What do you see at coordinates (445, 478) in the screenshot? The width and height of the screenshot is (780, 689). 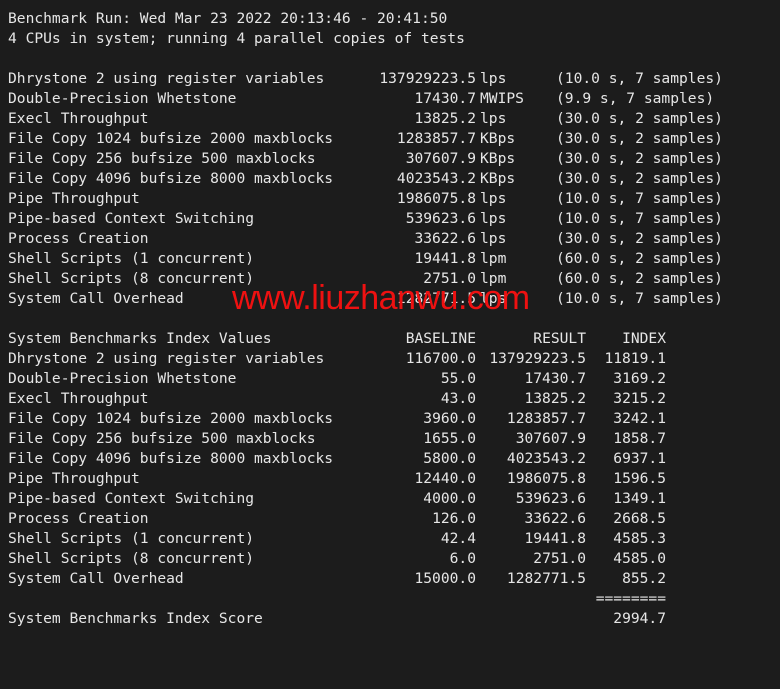 I see `index-row-baseline: 12440.0` at bounding box center [445, 478].